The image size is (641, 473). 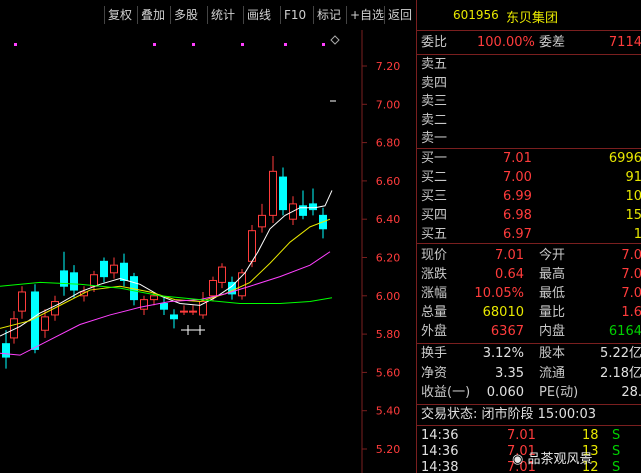 What do you see at coordinates (399, 15) in the screenshot?
I see `toolbar-button-8: 返回` at bounding box center [399, 15].